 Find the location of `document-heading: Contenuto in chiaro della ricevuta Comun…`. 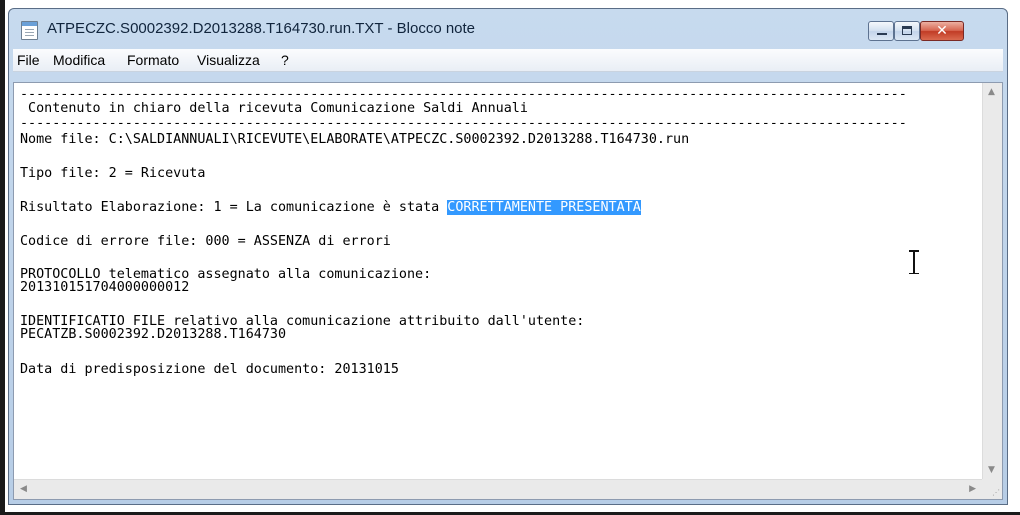

document-heading: Contenuto in chiaro della ricevuta Comun… is located at coordinates (274, 108).